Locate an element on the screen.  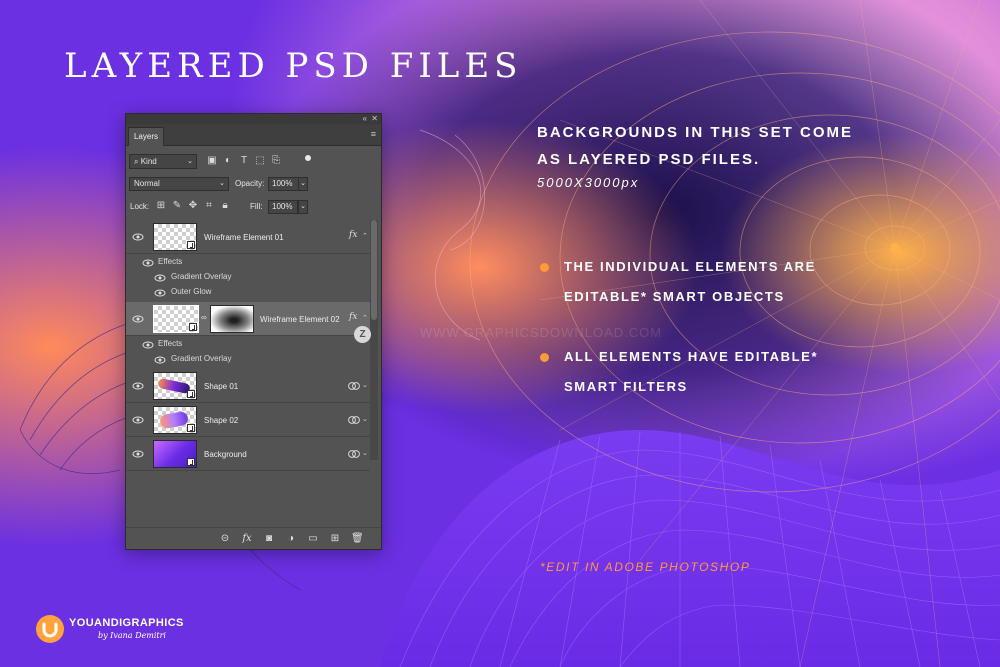
layer-name: Background is located at coordinates (225, 454).